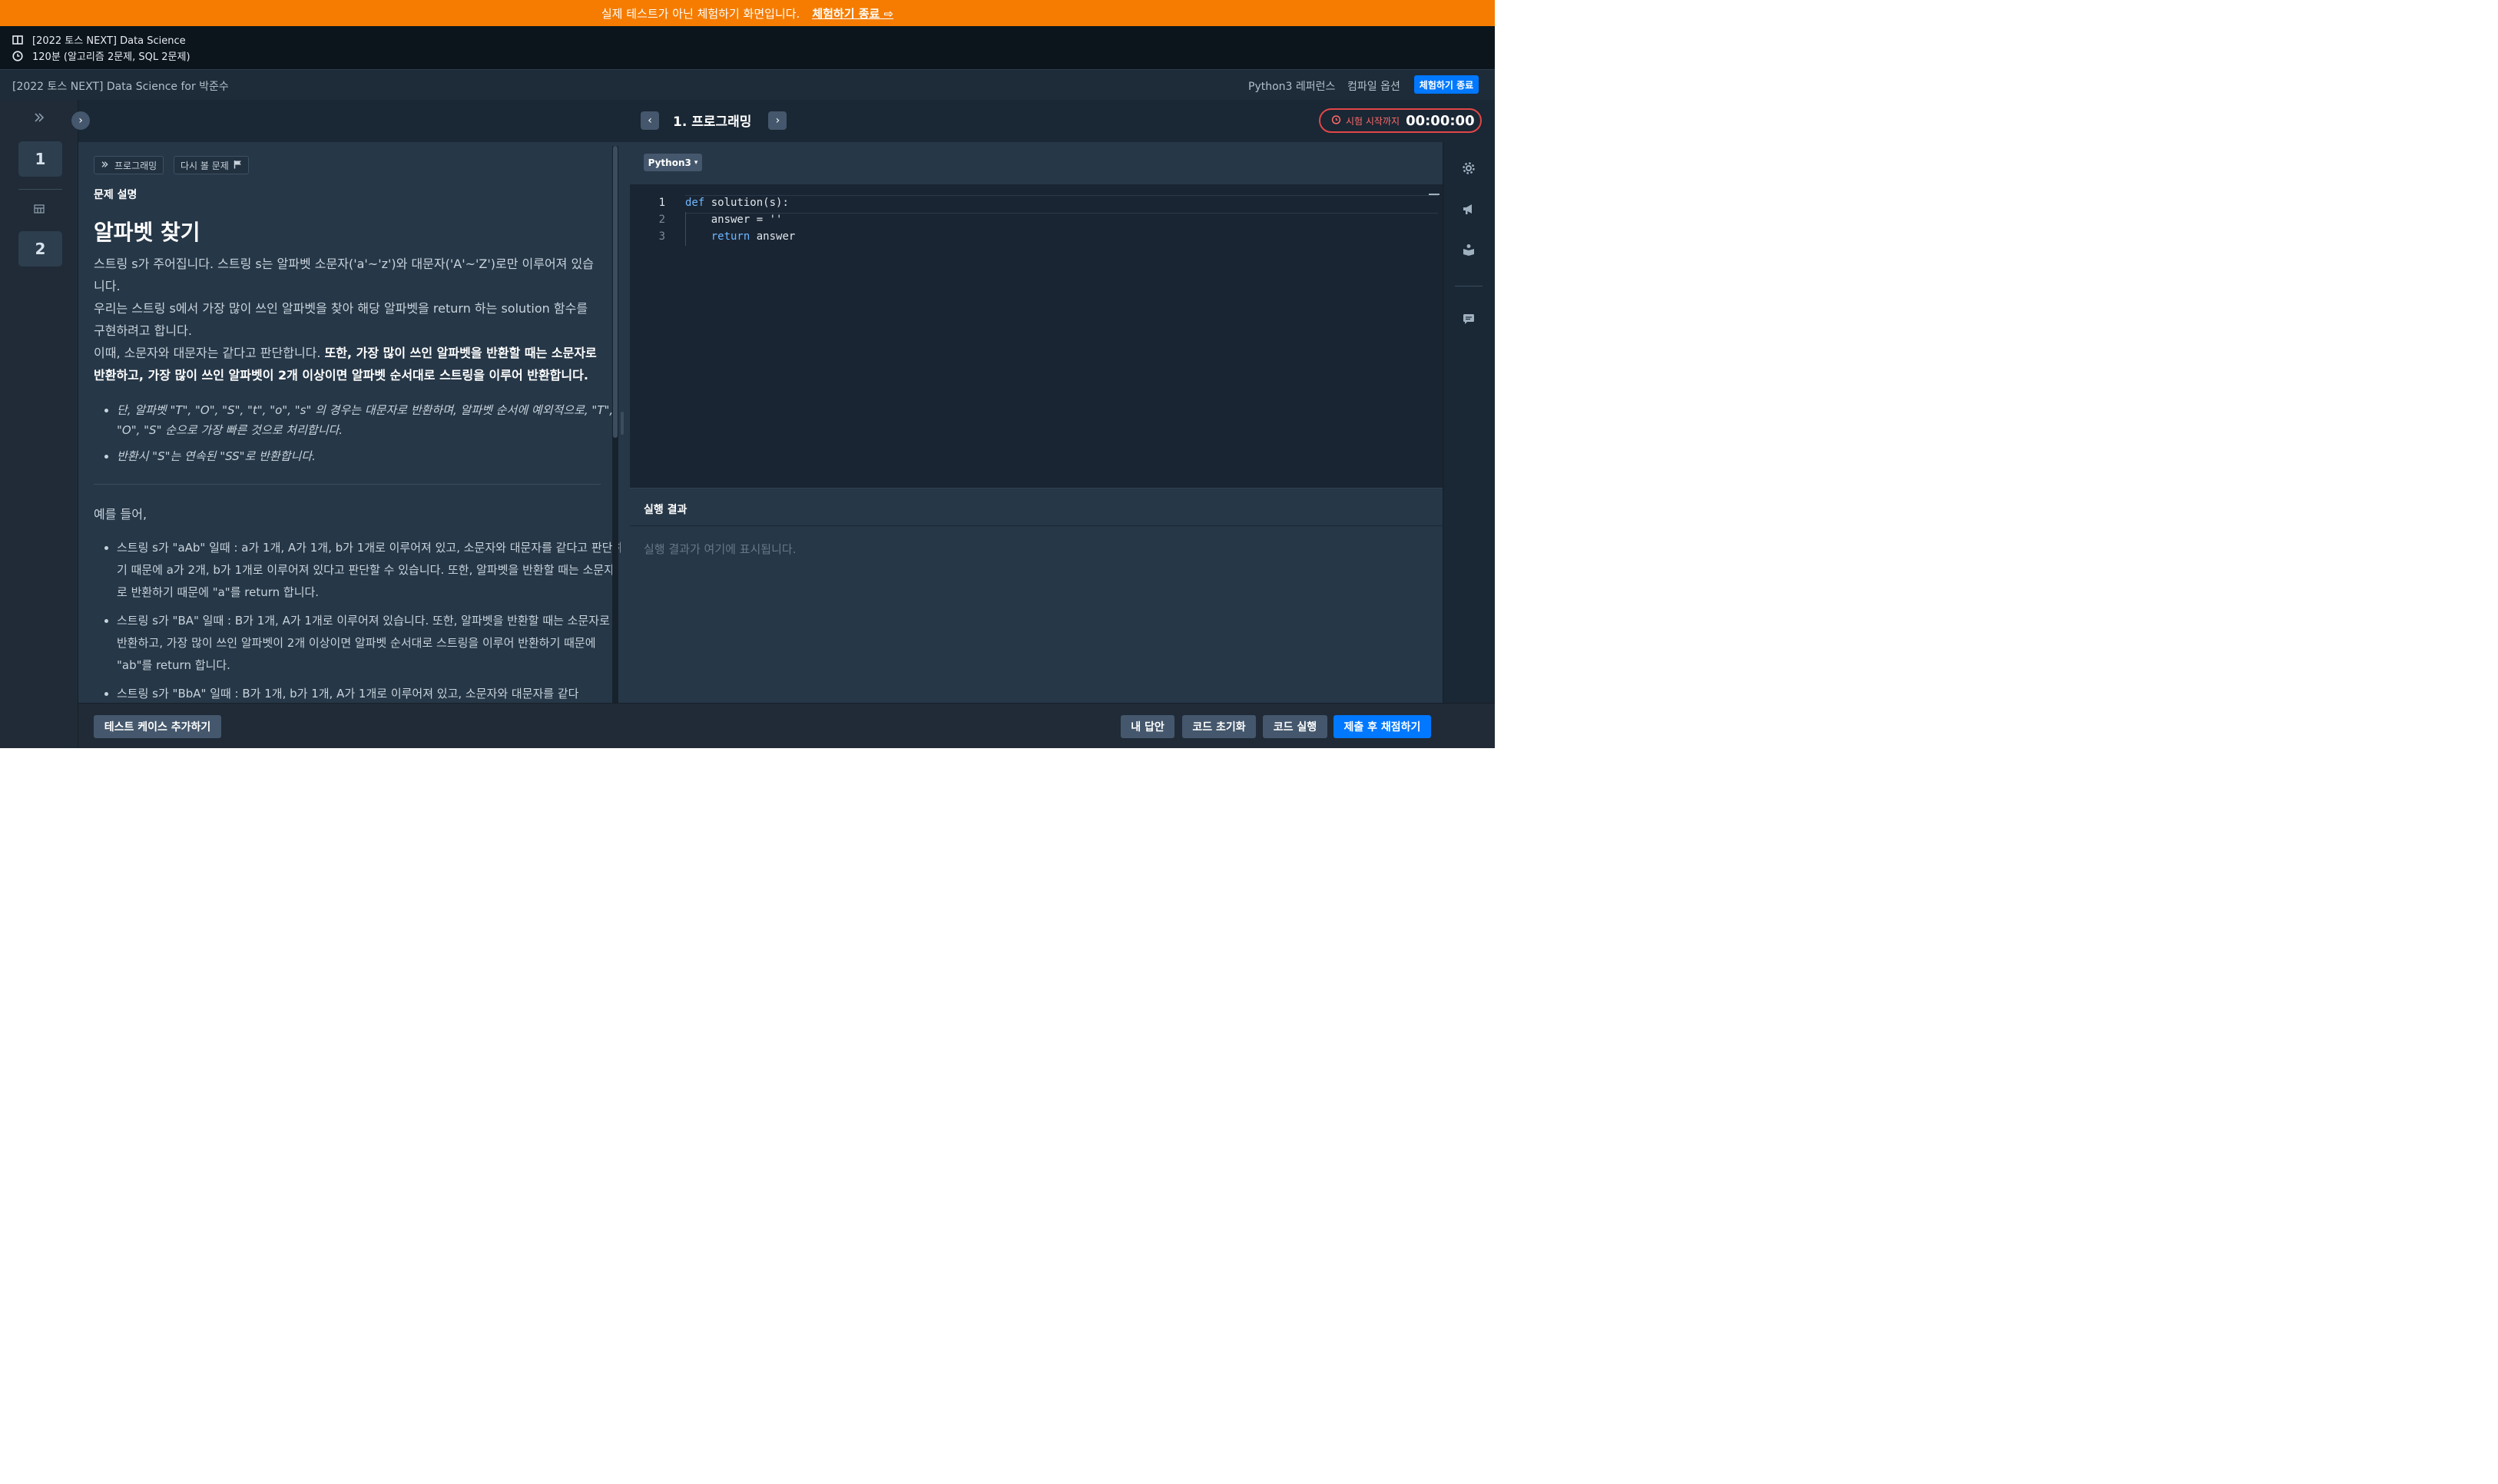  I want to click on language-select: Python3 ▾, so click(673, 162).